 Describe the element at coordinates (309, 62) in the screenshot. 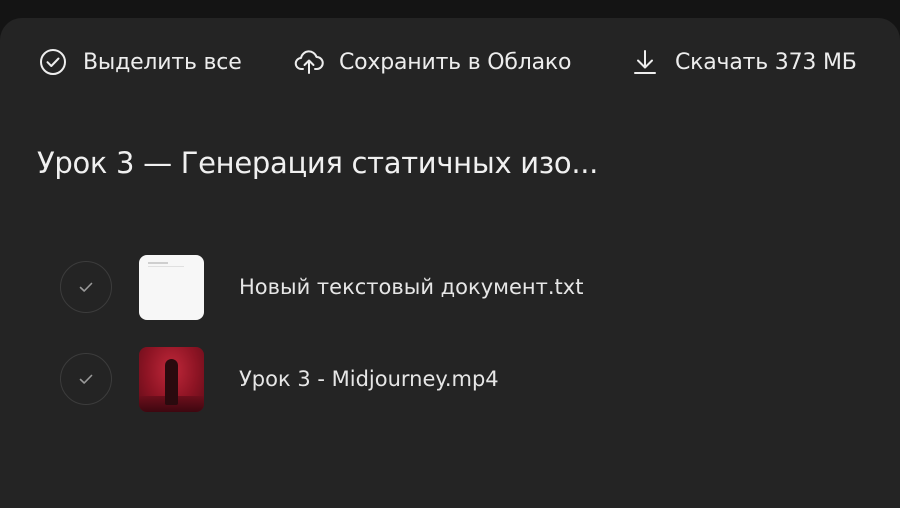

I see `cloud-upload-icon` at that location.